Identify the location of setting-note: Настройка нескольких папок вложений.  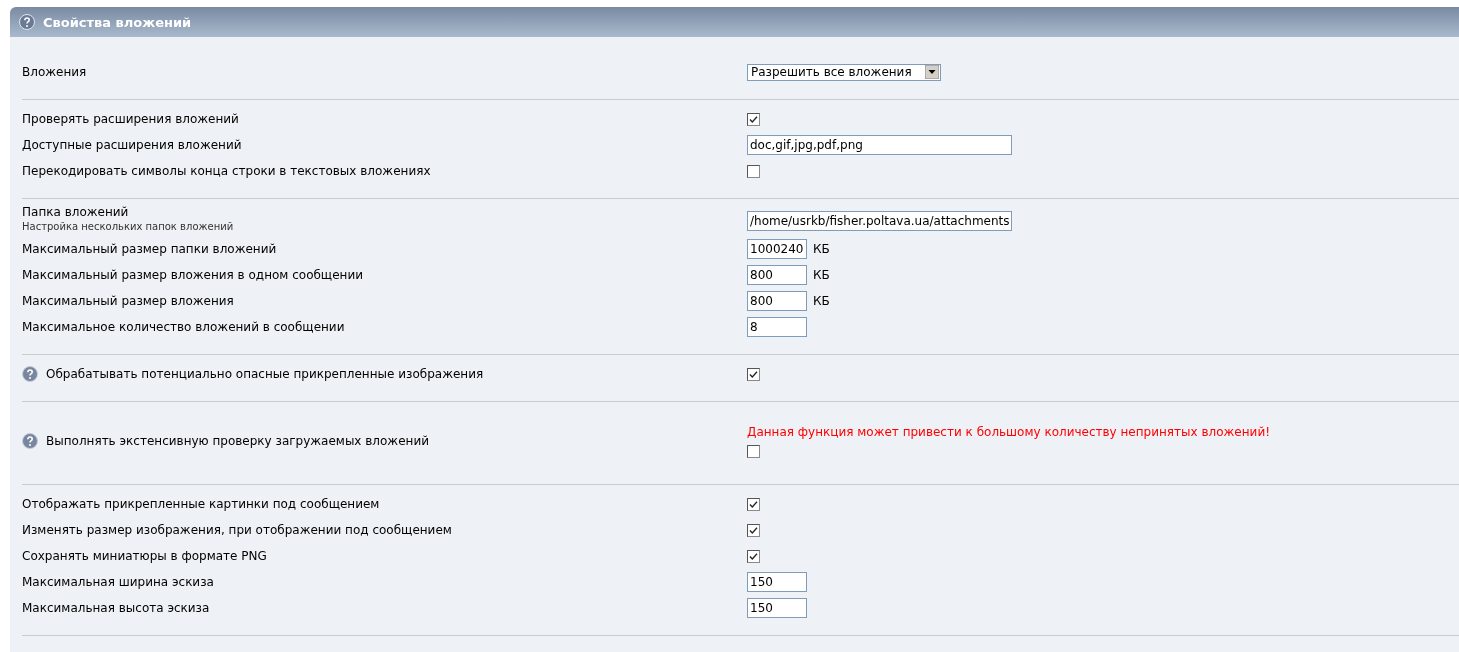
(128, 226).